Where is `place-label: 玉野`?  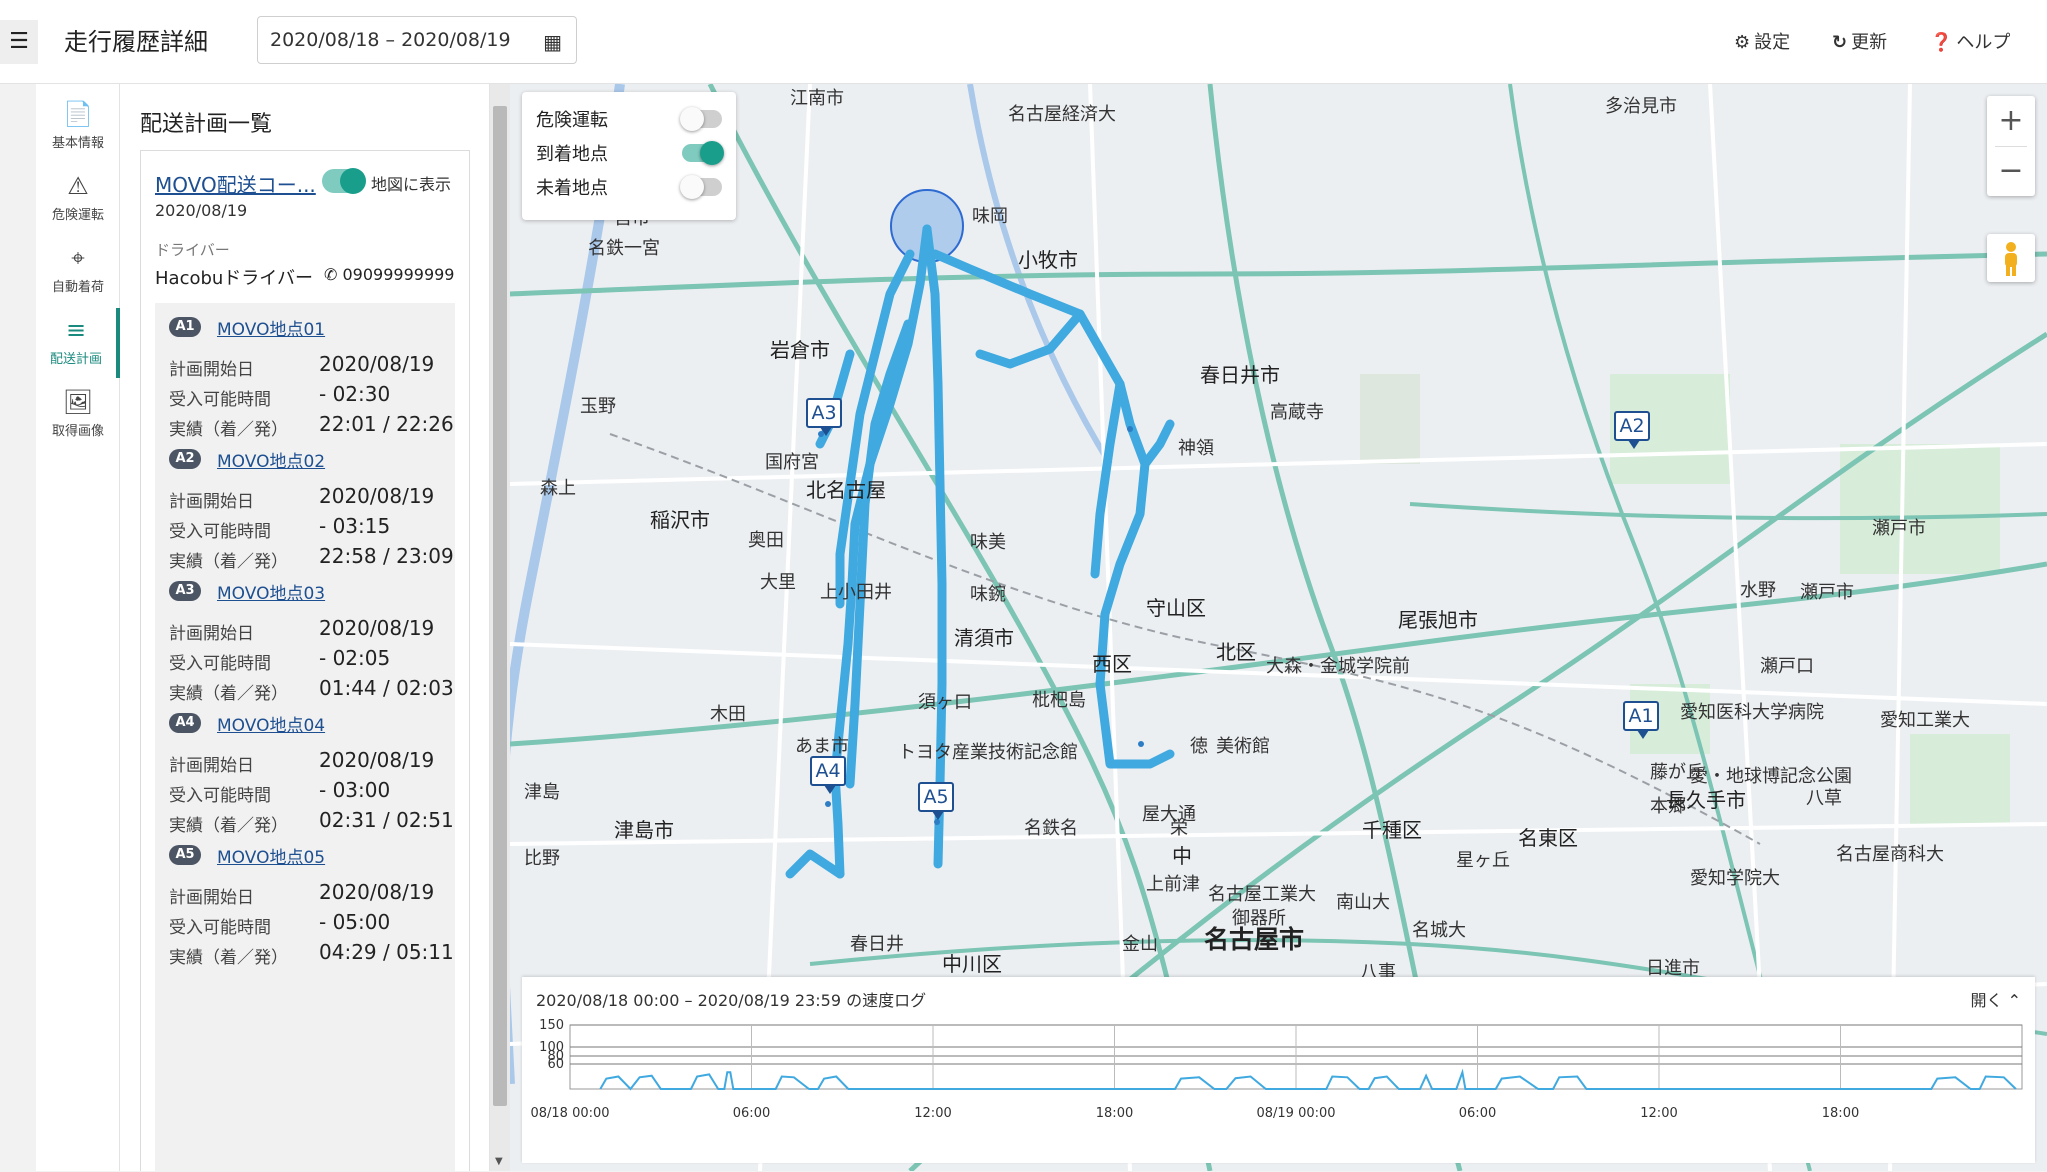 place-label: 玉野 is located at coordinates (598, 406).